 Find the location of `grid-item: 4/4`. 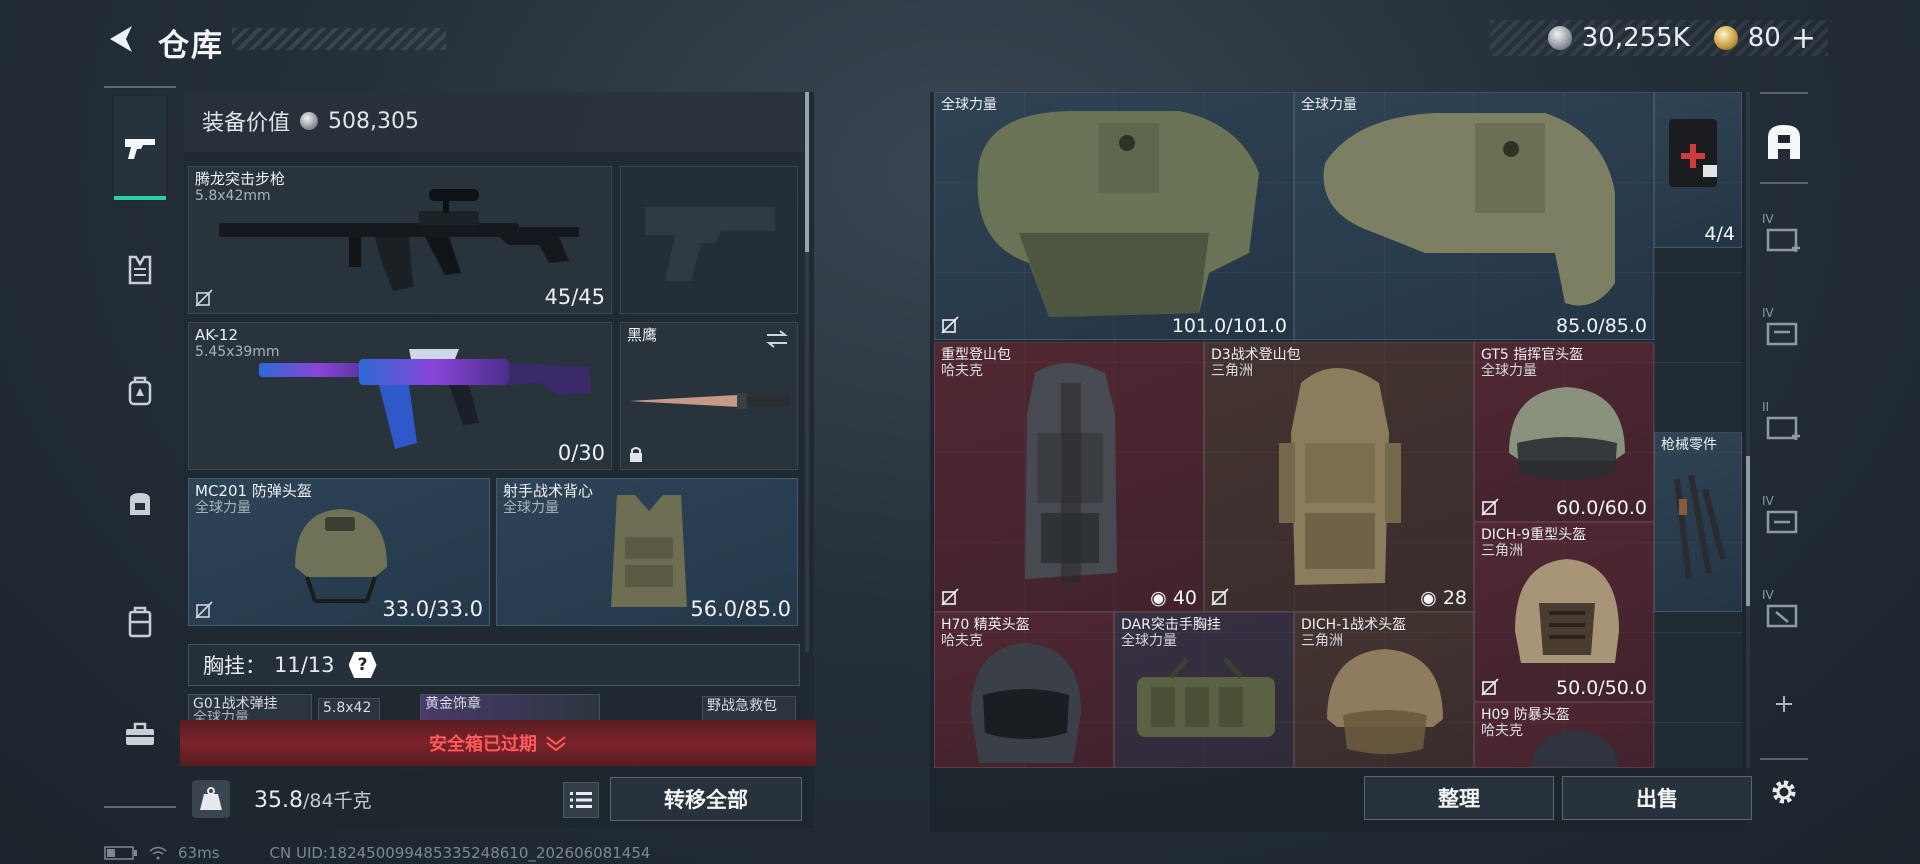

grid-item: 4/4 is located at coordinates (1698, 170).